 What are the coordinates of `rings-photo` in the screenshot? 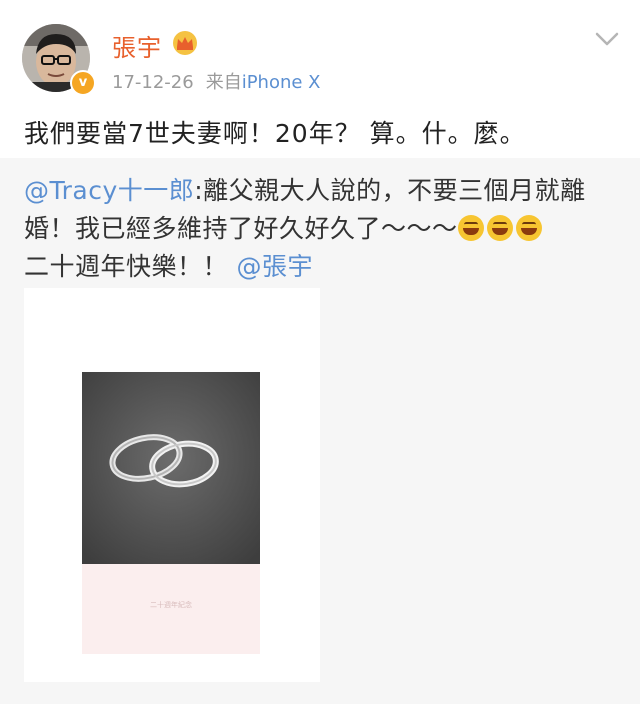 It's located at (171, 468).